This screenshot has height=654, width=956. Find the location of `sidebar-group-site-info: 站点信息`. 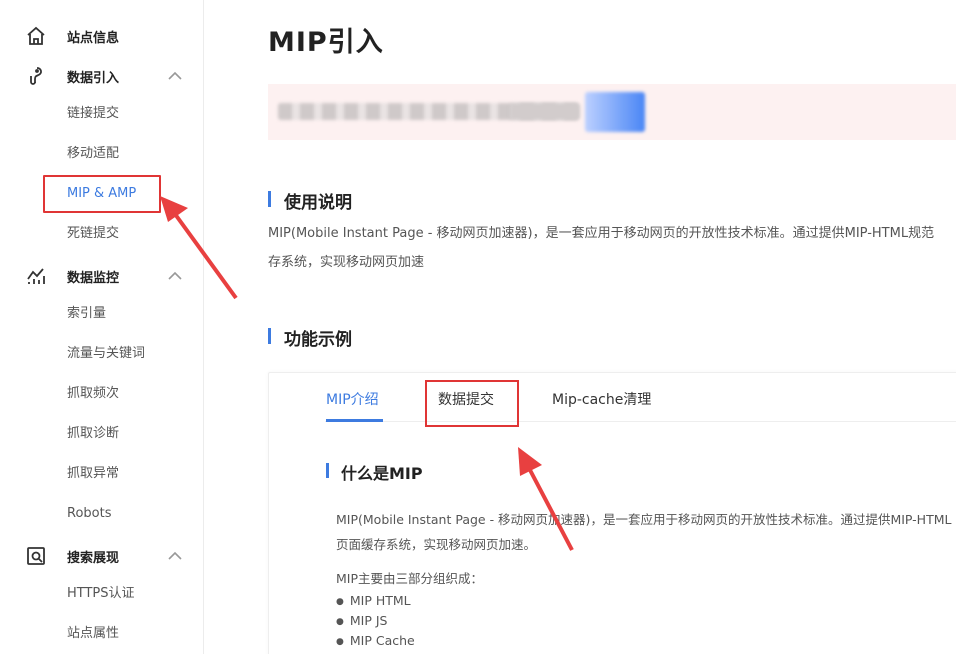

sidebar-group-site-info: 站点信息 is located at coordinates (102, 36).